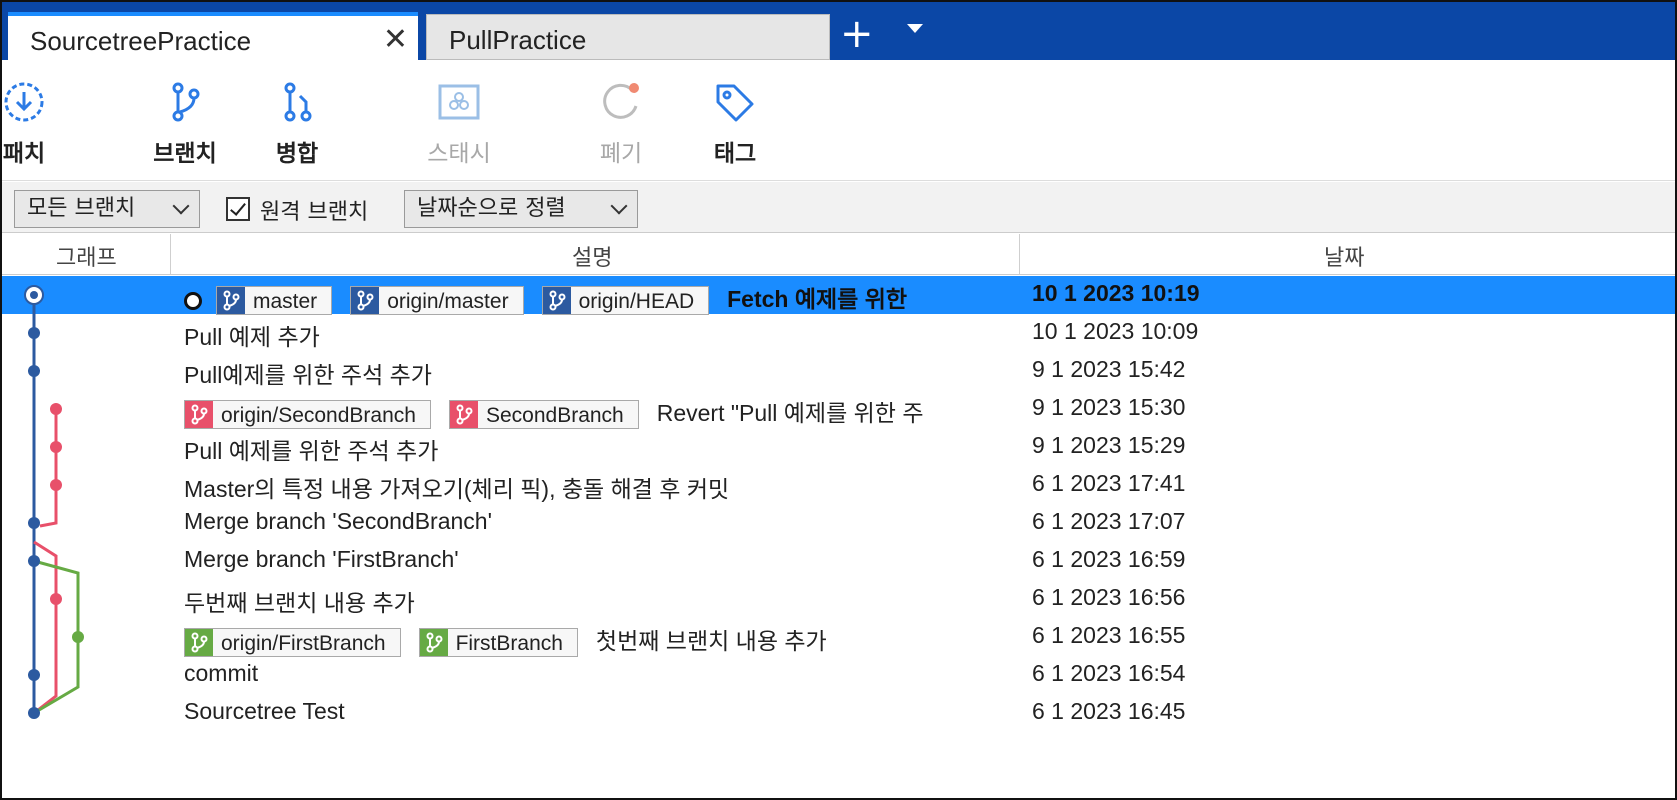  What do you see at coordinates (735, 103) in the screenshot?
I see `tag-icon` at bounding box center [735, 103].